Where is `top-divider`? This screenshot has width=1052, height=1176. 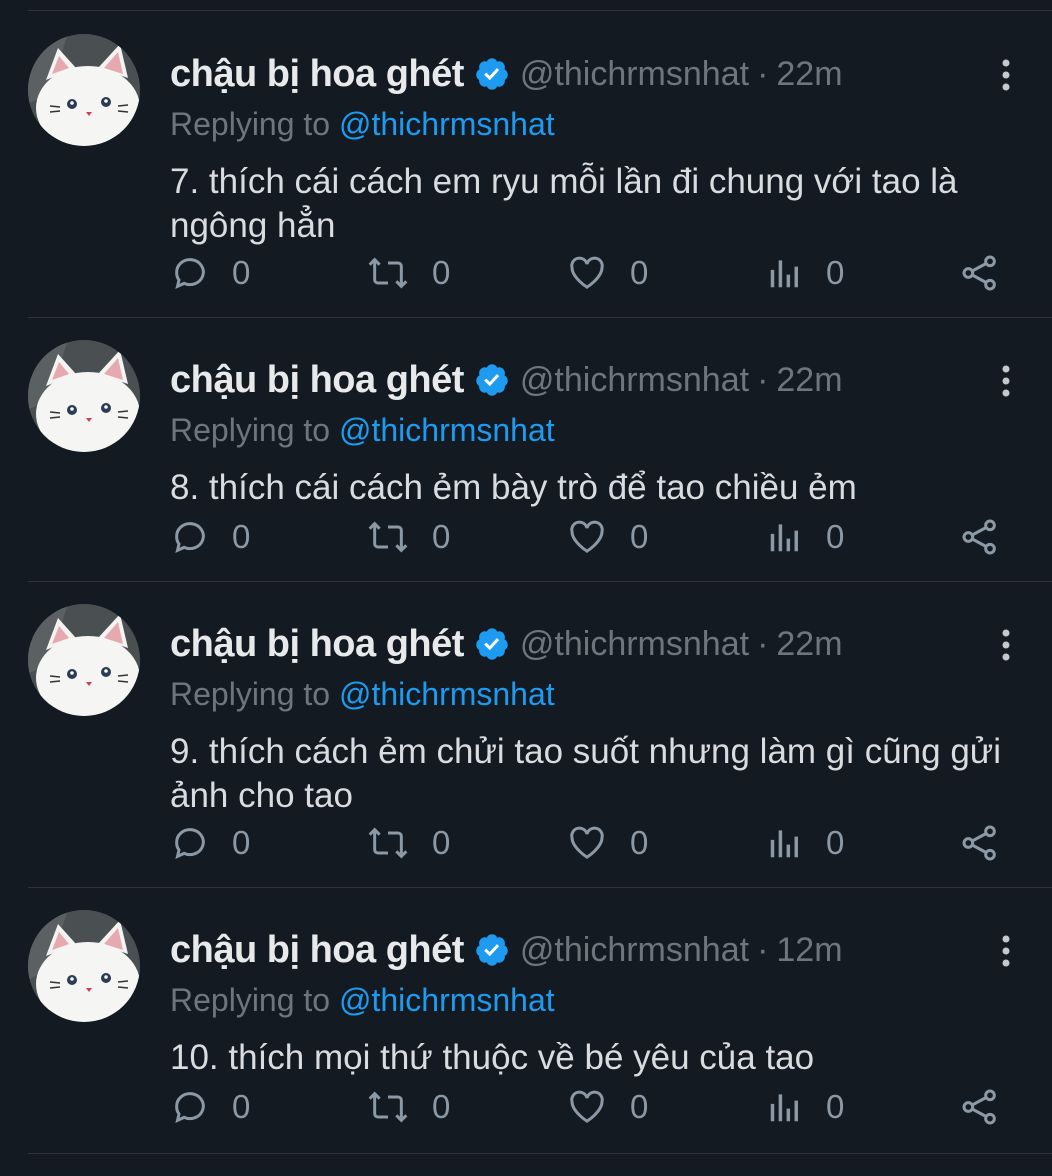
top-divider is located at coordinates (540, 10).